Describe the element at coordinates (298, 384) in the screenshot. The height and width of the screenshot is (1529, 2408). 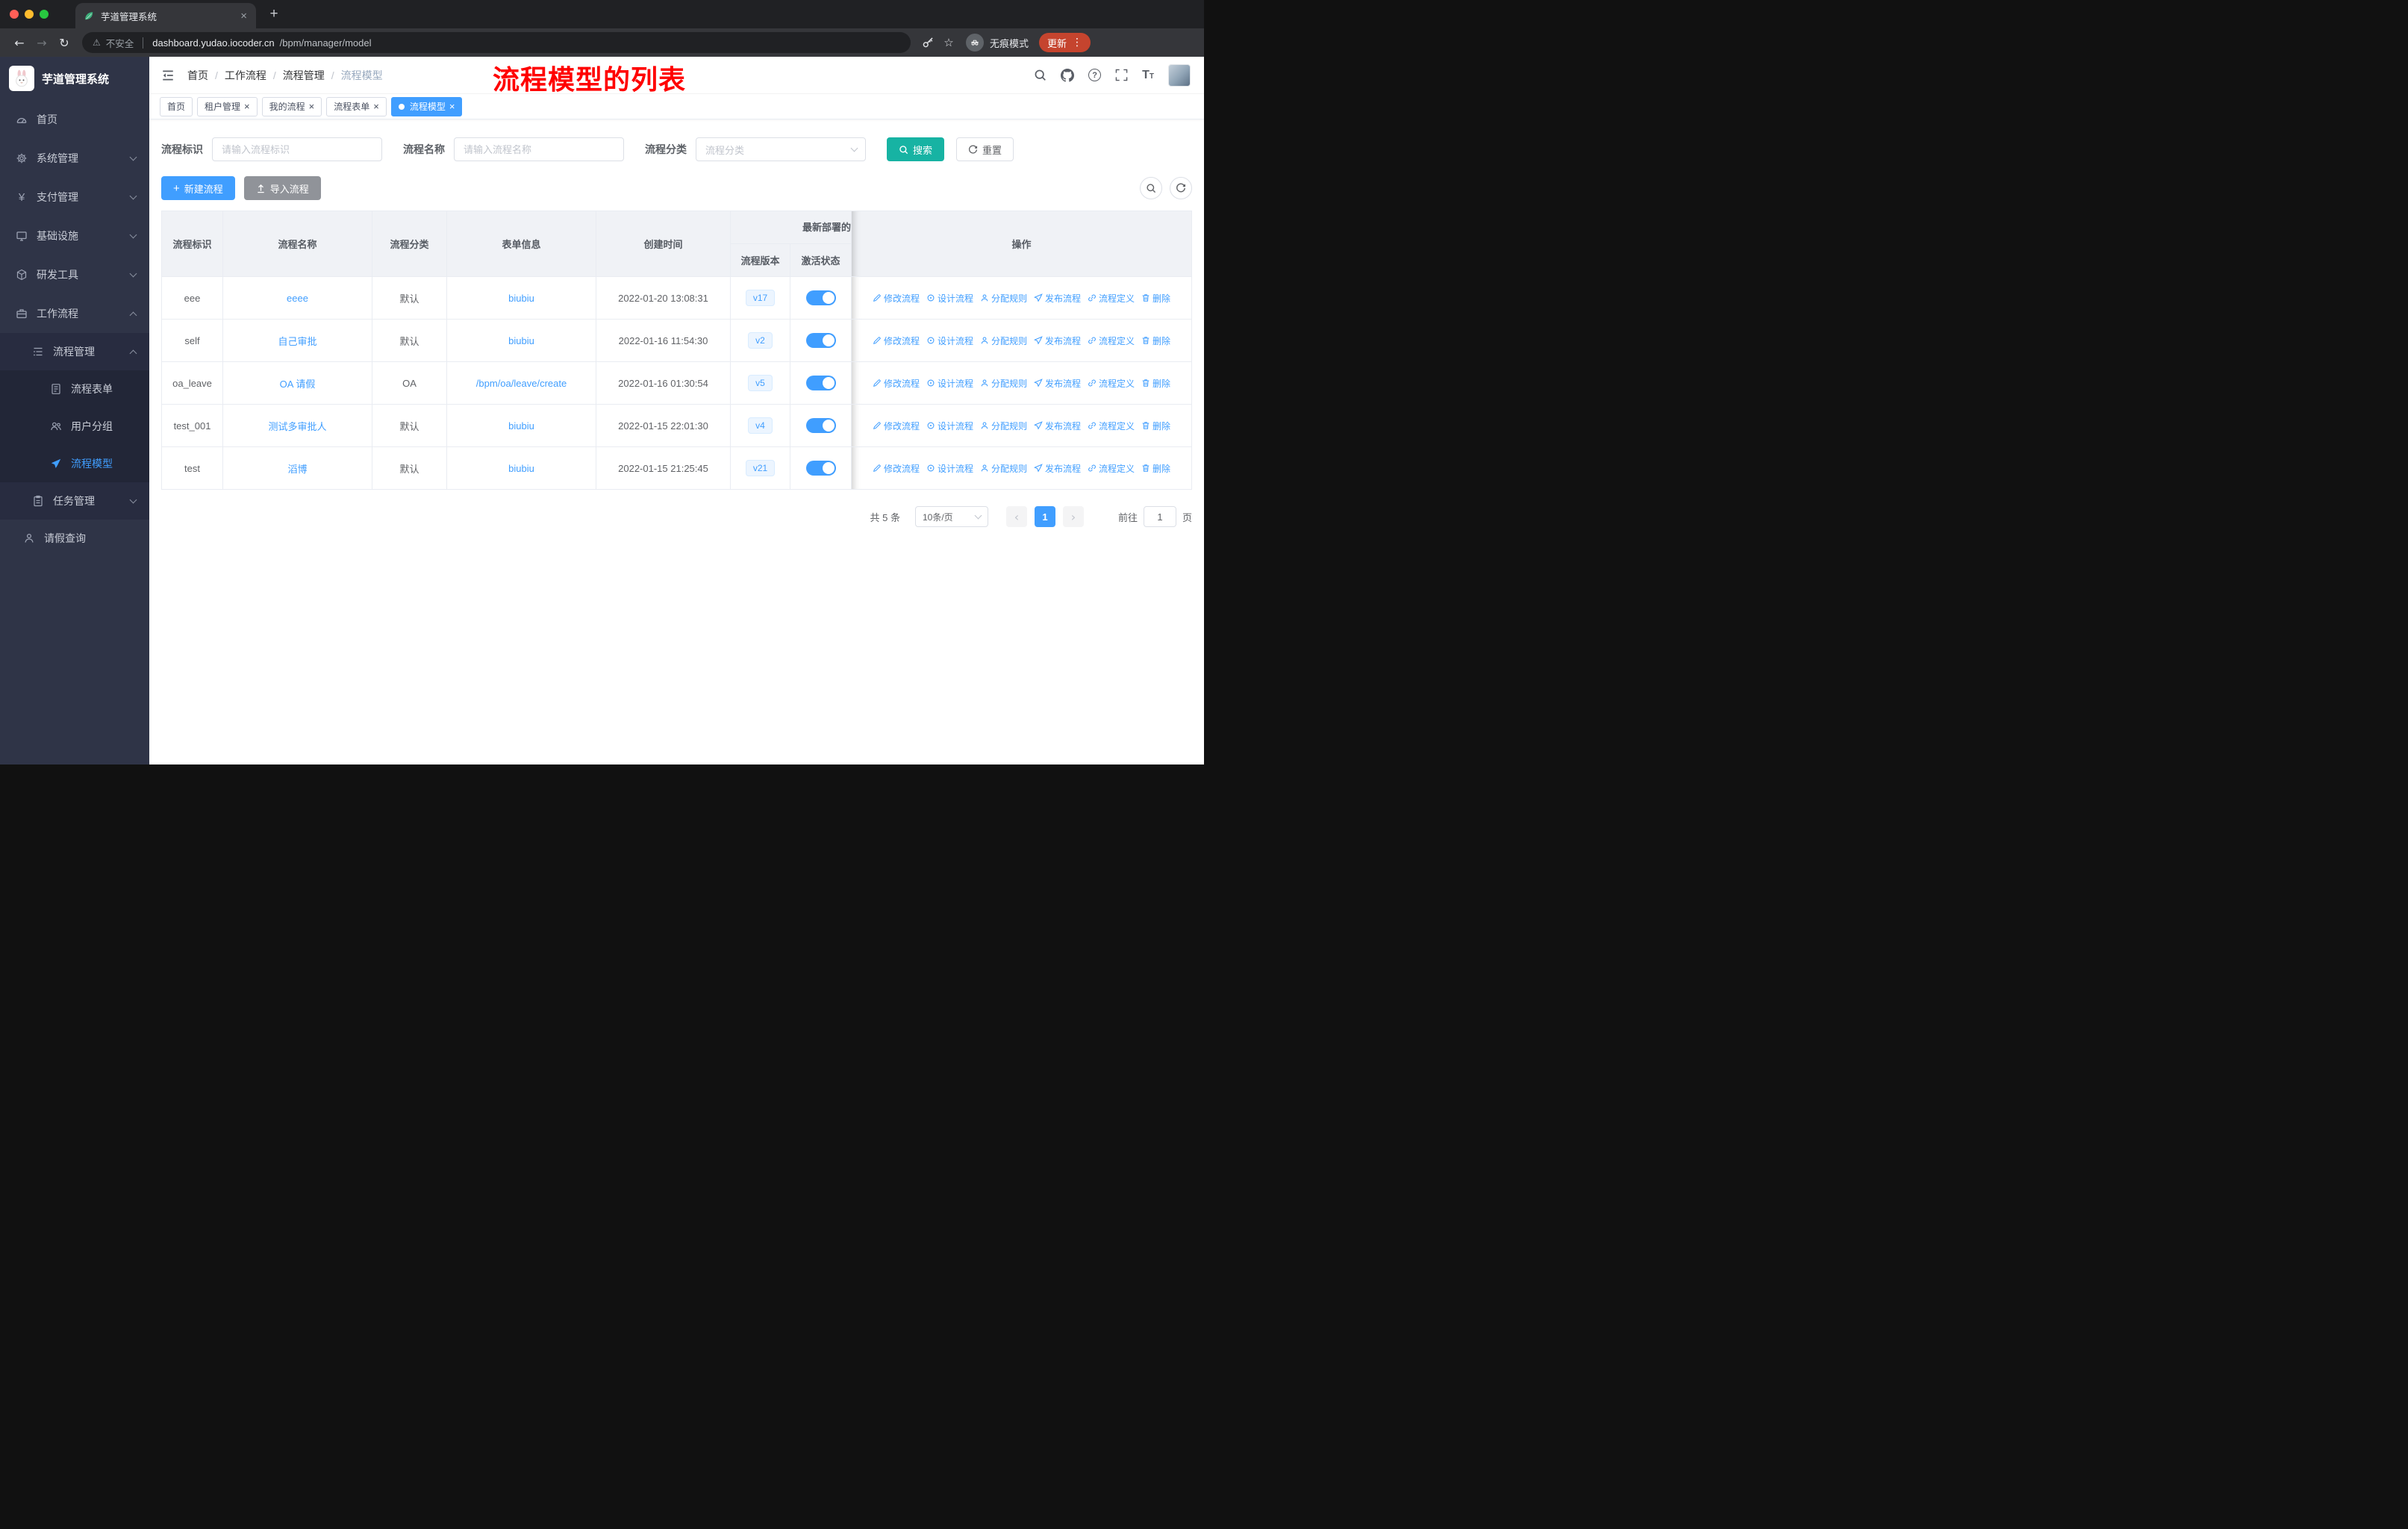
I see `process-name-link: OA 请假` at that location.